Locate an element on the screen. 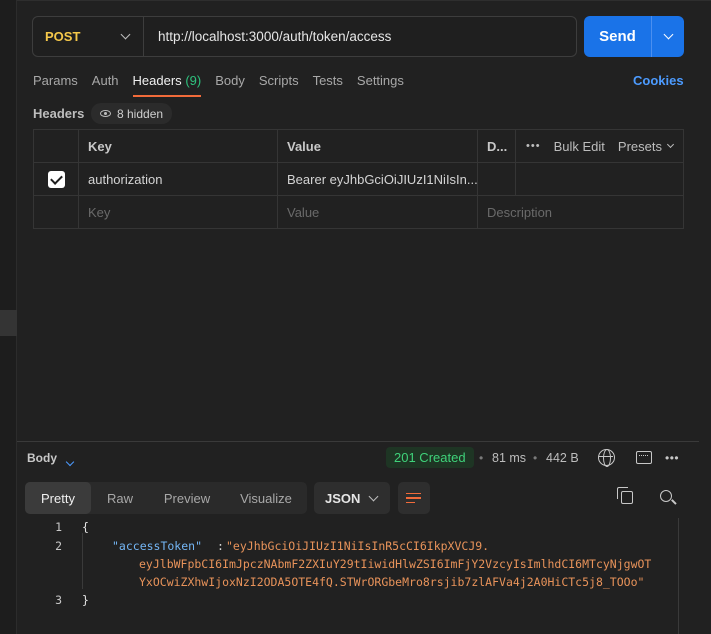 The image size is (711, 634). left-sidebar-edge is located at coordinates (8, 317).